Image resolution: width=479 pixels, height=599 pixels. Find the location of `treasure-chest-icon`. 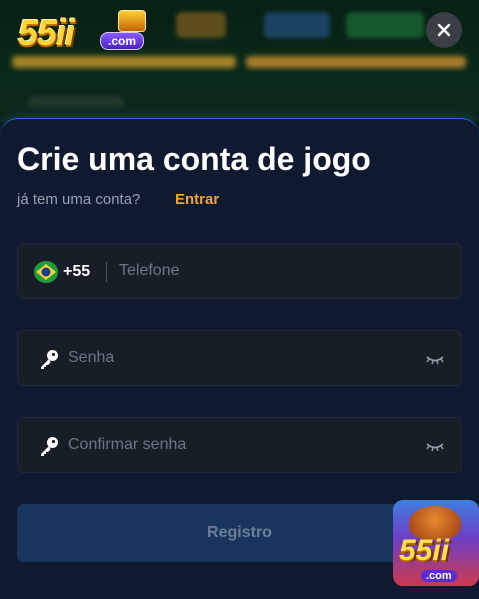

treasure-chest-icon is located at coordinates (132, 21).